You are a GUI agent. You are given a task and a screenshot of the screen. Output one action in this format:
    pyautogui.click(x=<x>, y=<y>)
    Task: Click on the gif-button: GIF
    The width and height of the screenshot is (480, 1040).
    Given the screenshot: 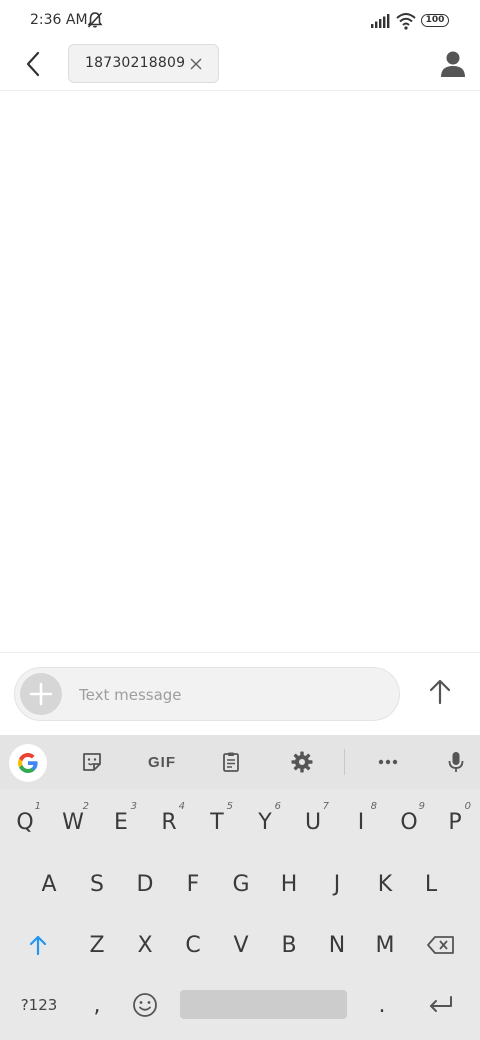 What is the action you would take?
    pyautogui.click(x=162, y=762)
    